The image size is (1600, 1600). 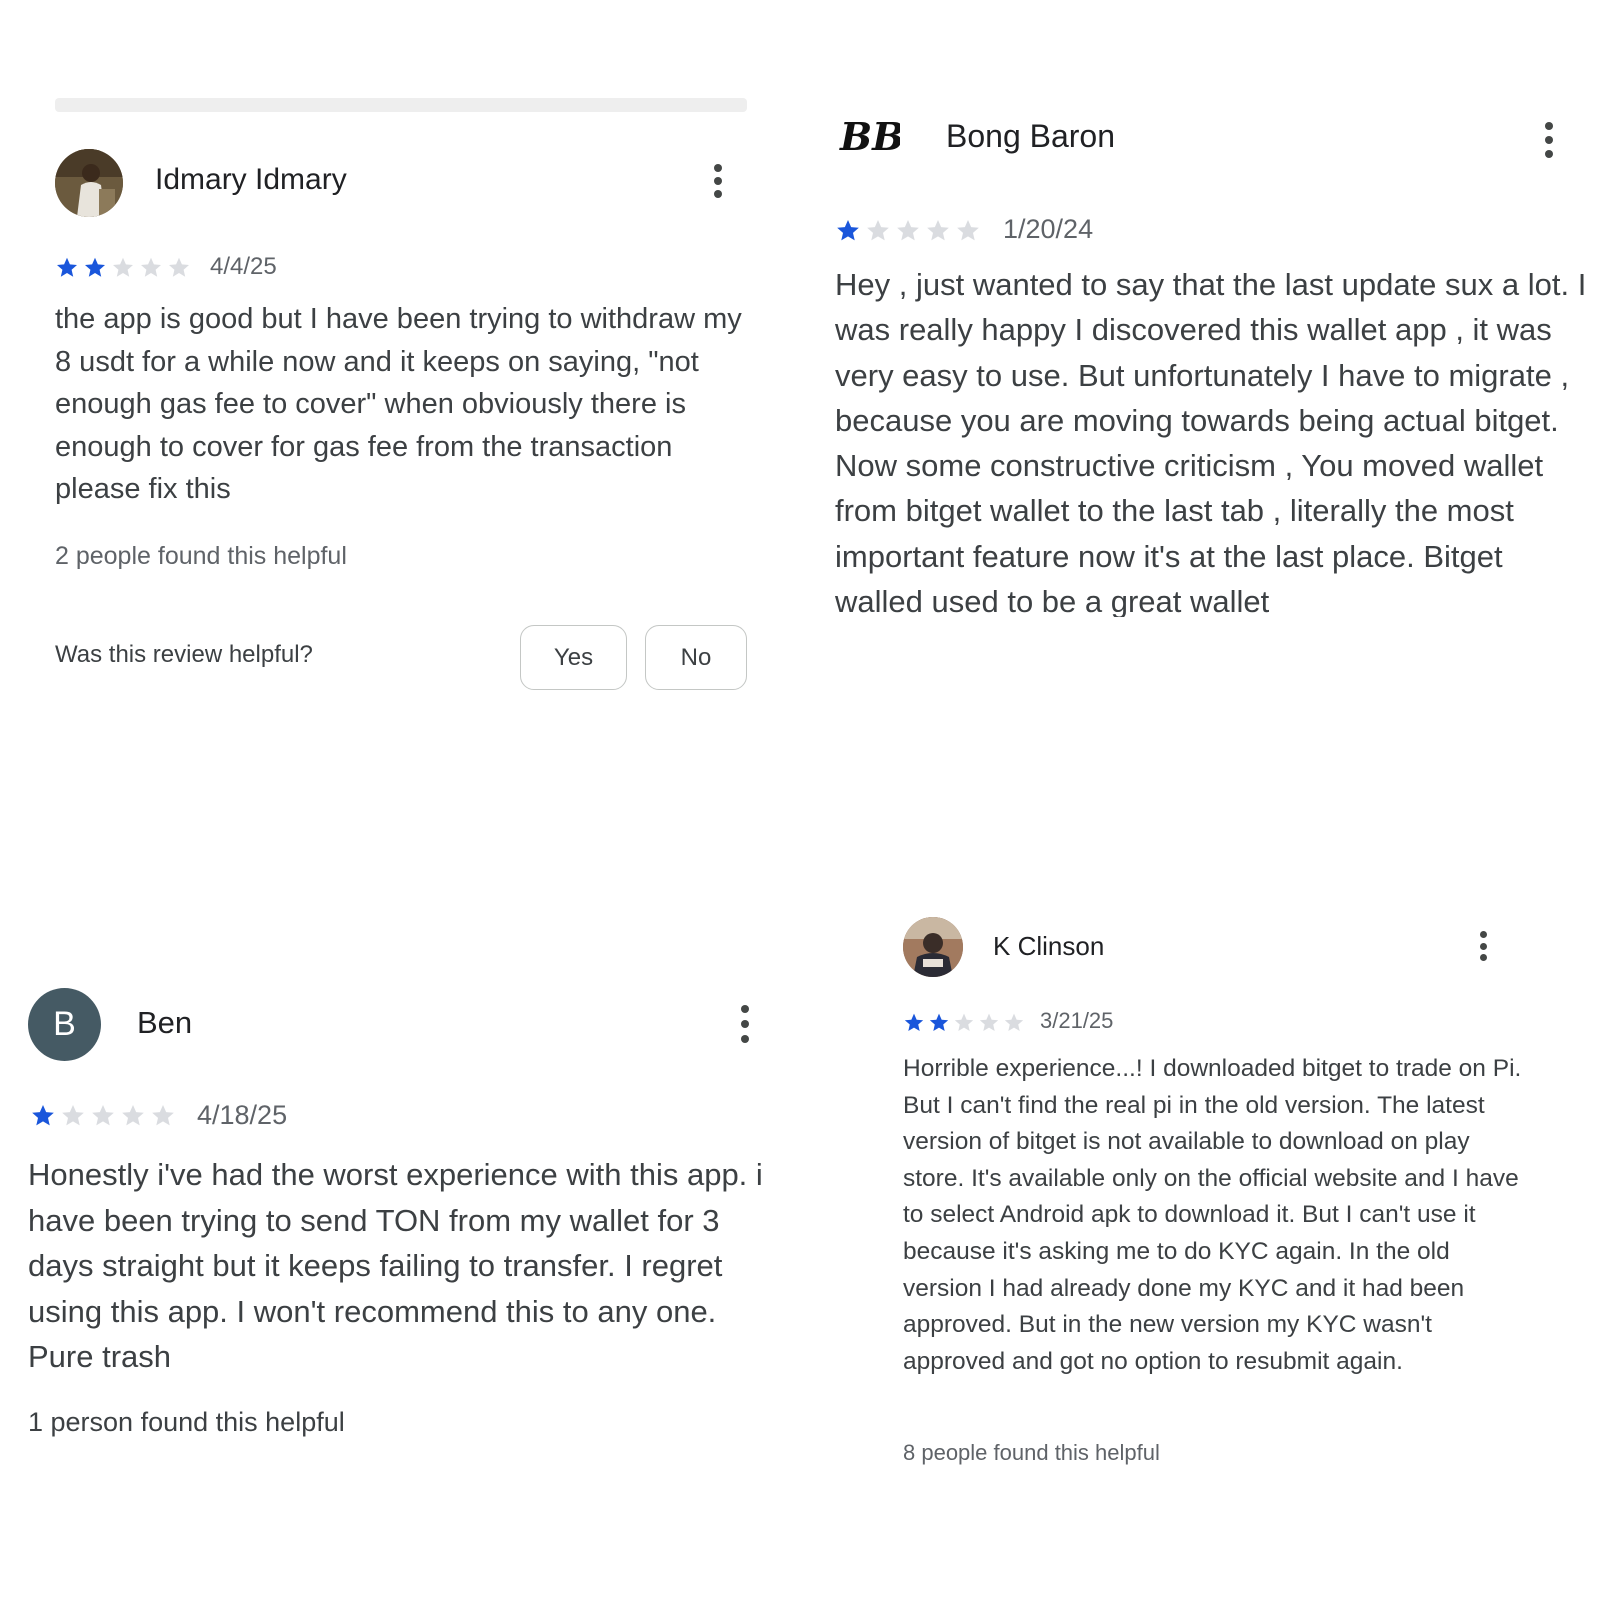 I want to click on top-divider-bar, so click(x=401, y=105).